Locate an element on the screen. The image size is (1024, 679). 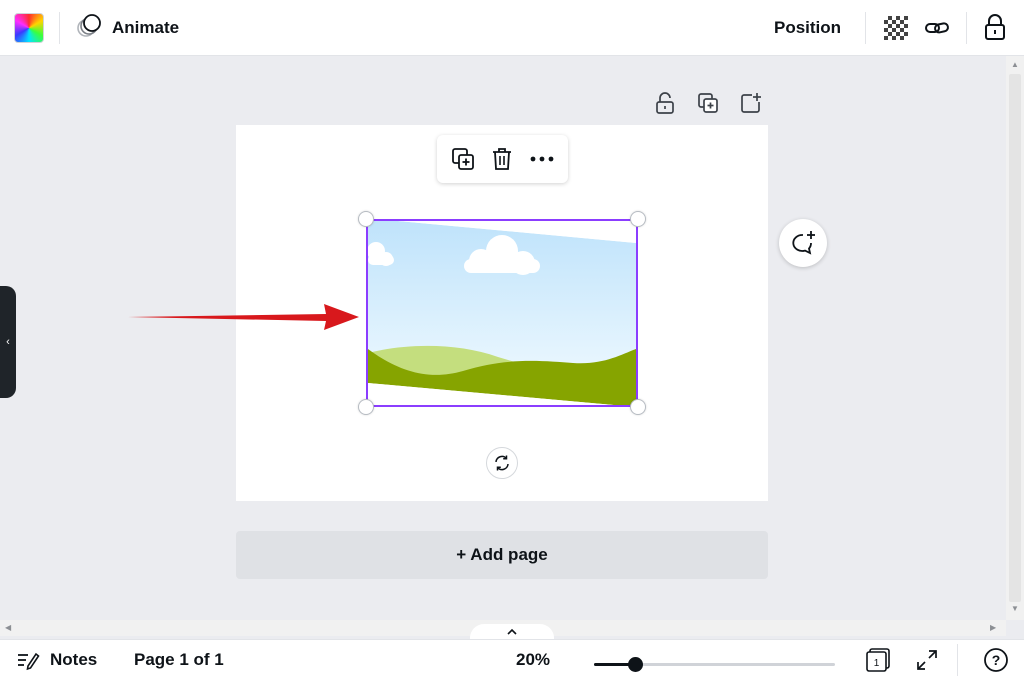
copy-element-button is located at coordinates (463, 159).